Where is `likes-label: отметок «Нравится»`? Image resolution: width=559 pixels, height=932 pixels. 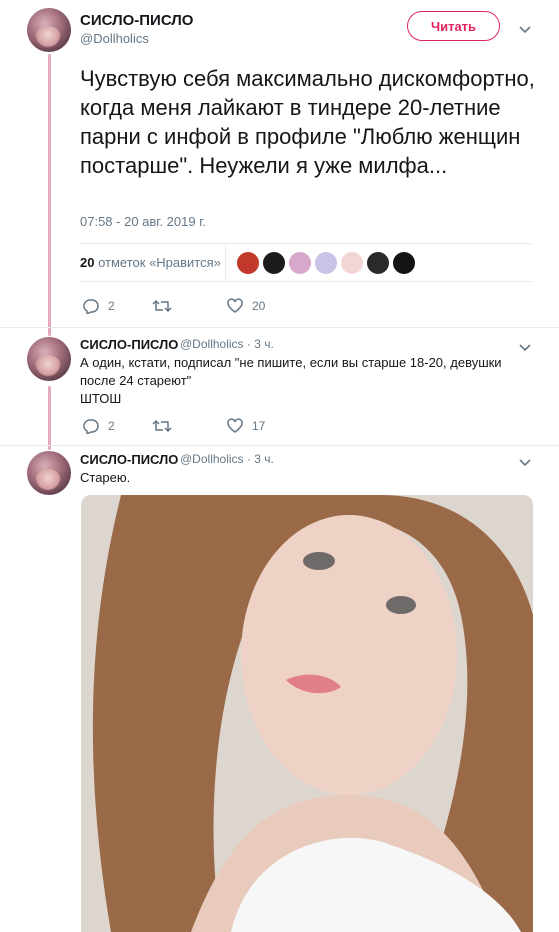 likes-label: отметок «Нравится» is located at coordinates (159, 262).